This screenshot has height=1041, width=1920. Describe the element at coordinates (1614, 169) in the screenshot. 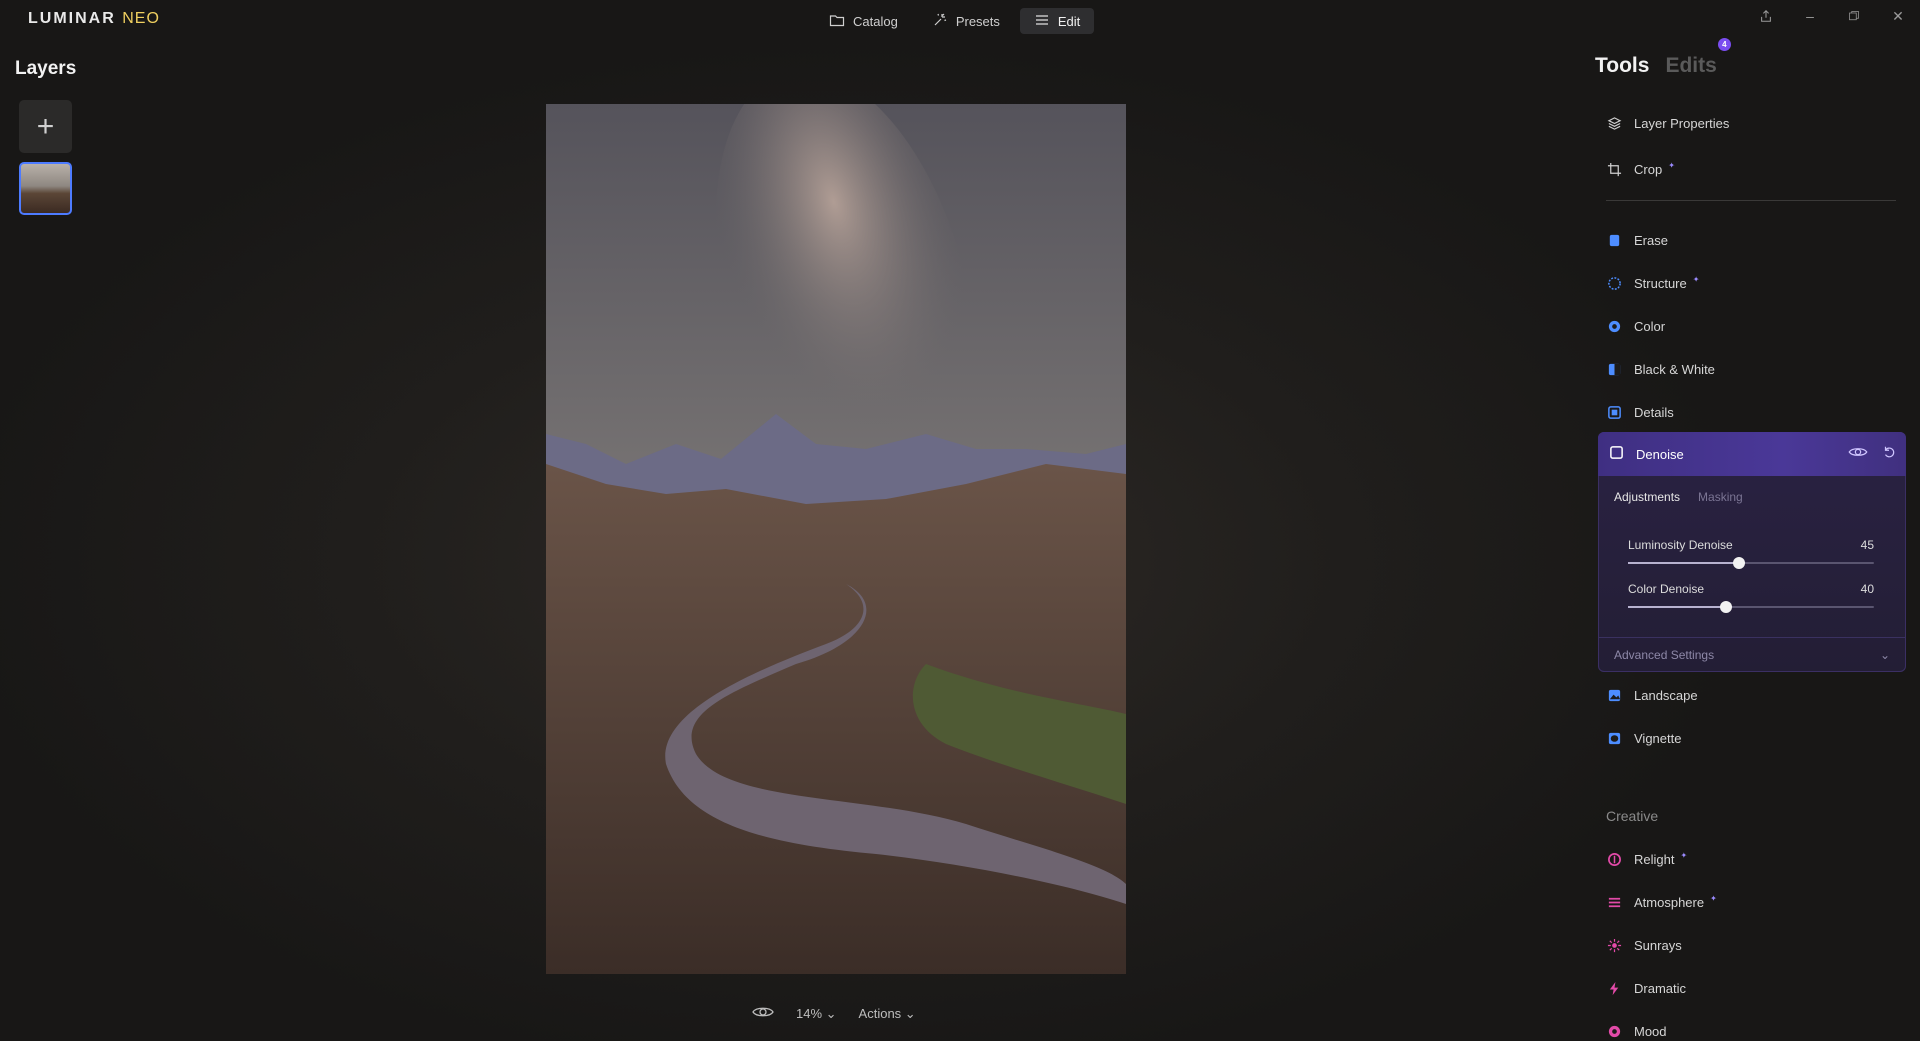

I see `crop-icon` at that location.